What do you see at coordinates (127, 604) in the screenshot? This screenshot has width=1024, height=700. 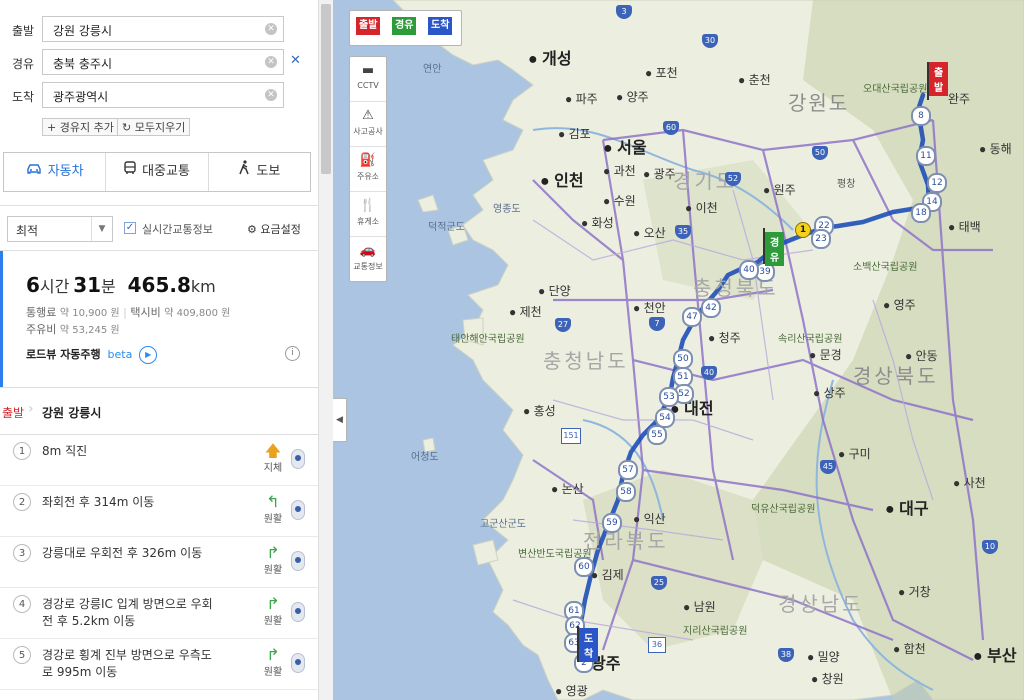 I see `step-text-line: 경강로 강릉IC 입계 방면으로 우회` at bounding box center [127, 604].